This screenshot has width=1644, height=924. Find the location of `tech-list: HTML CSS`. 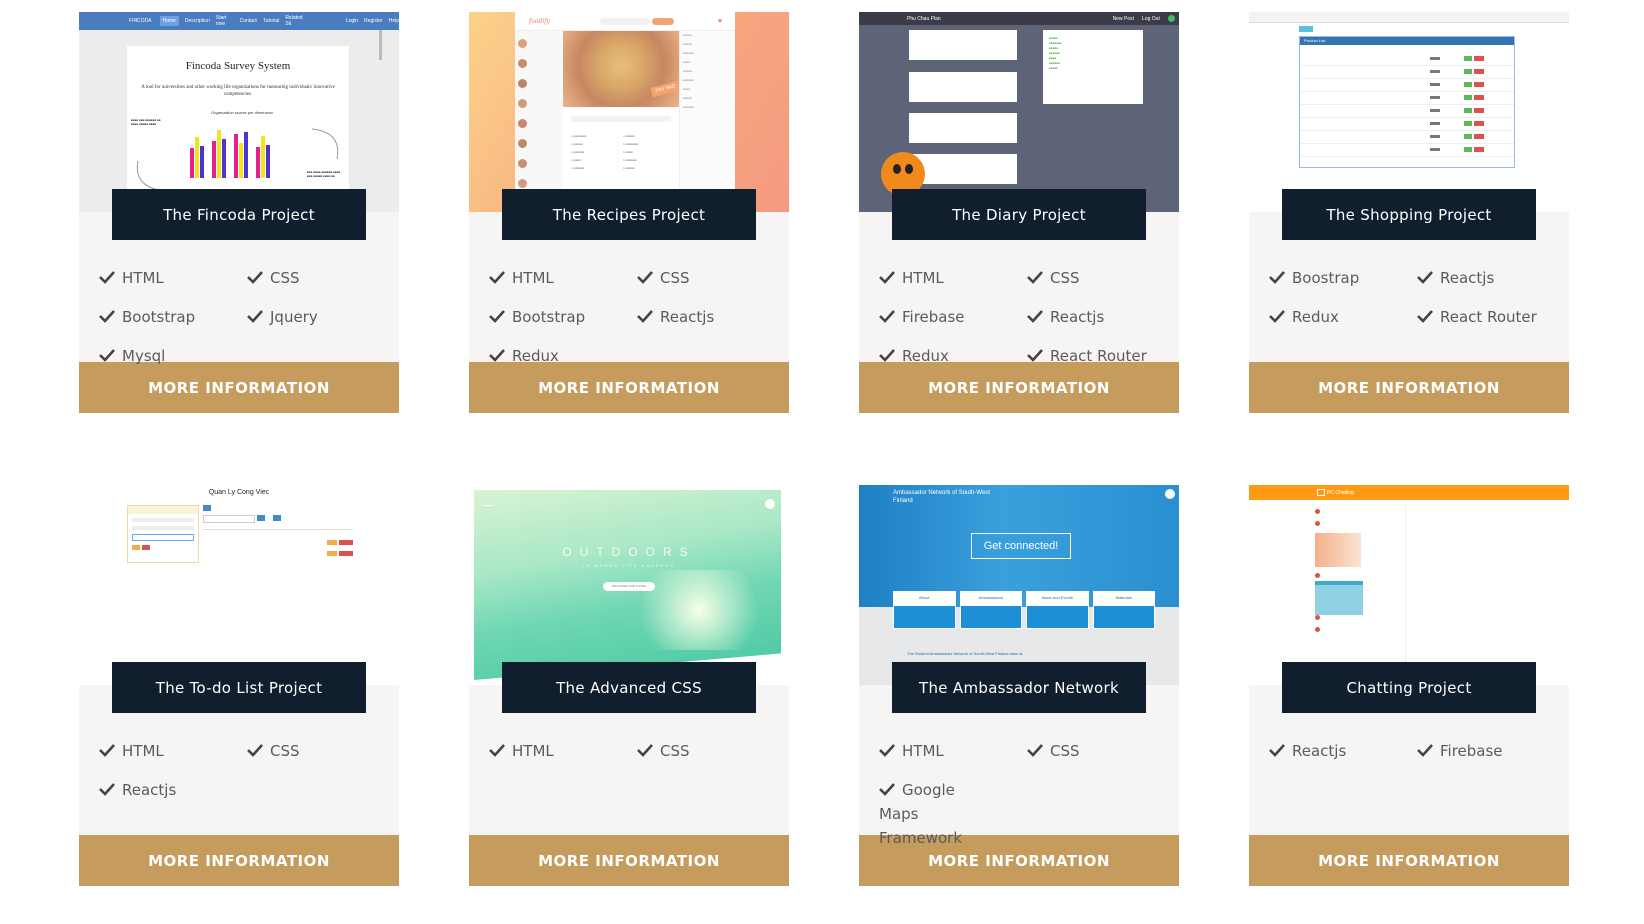

tech-list: HTML CSS is located at coordinates (636, 750).